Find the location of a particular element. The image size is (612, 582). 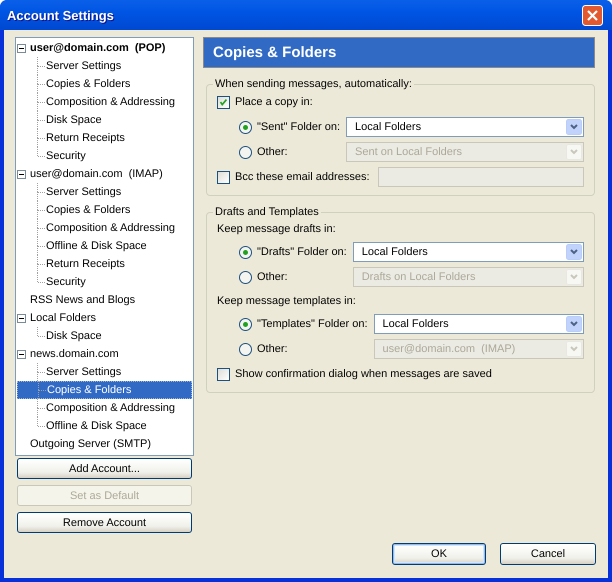

group-label: When sending messages, automatically: is located at coordinates (313, 84).